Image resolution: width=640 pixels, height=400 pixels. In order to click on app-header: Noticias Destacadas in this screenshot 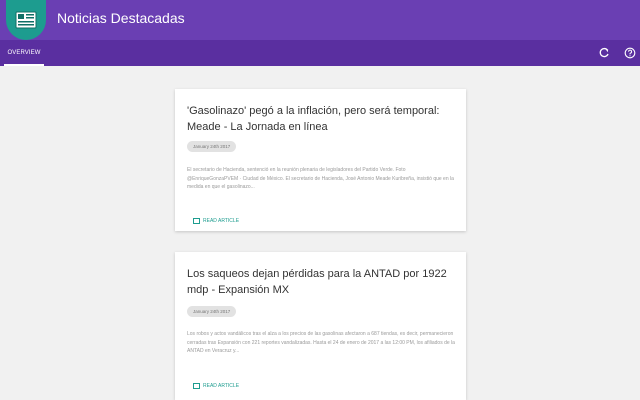, I will do `click(320, 20)`.